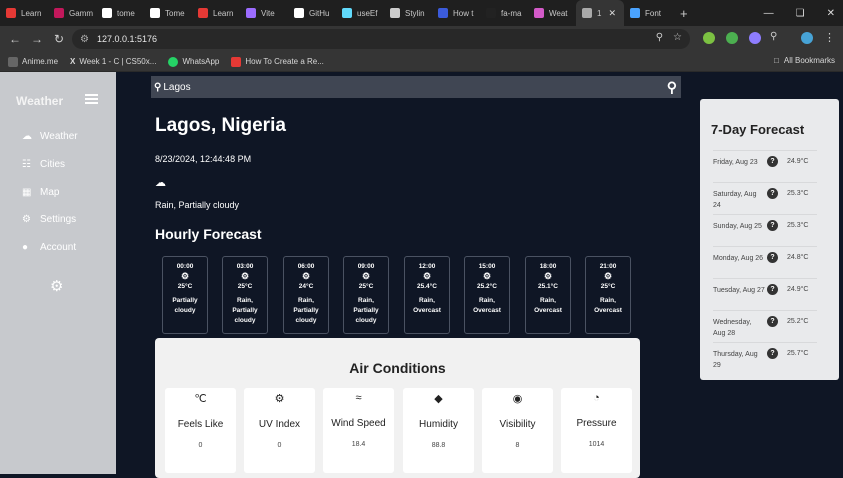 The width and height of the screenshot is (843, 478). I want to click on extensions-puzzle-icon: ⚲, so click(776, 37).